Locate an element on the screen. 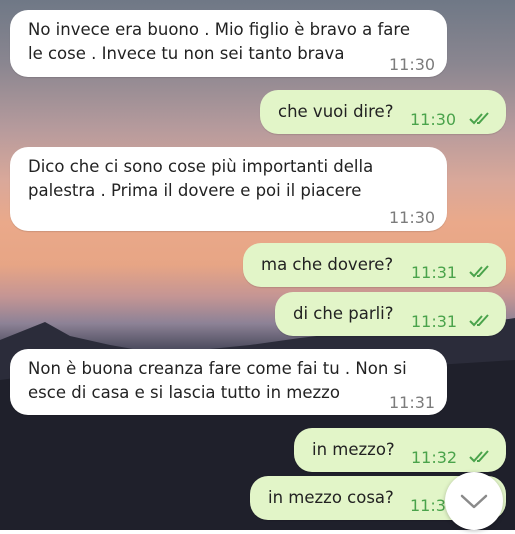 Image resolution: width=515 pixels, height=534 pixels. message-time: 11:32 is located at coordinates (434, 457).